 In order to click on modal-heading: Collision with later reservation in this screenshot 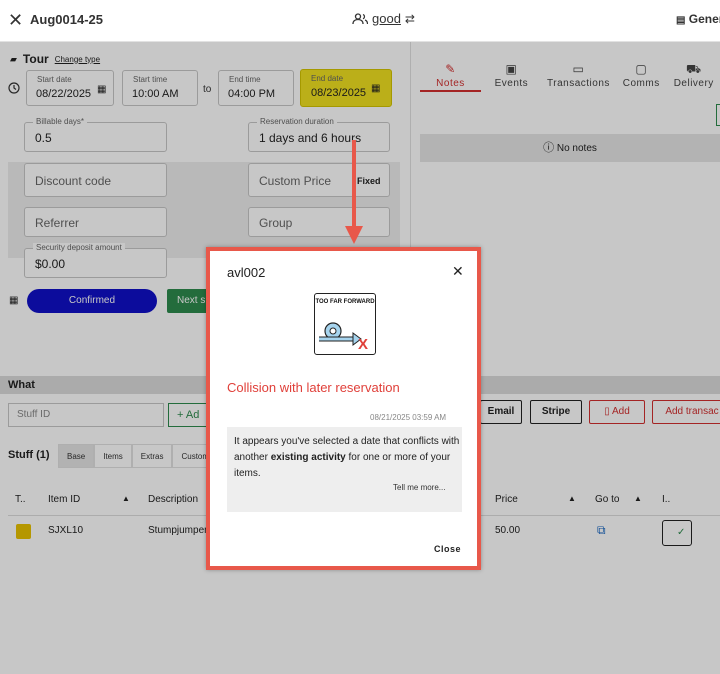, I will do `click(313, 387)`.